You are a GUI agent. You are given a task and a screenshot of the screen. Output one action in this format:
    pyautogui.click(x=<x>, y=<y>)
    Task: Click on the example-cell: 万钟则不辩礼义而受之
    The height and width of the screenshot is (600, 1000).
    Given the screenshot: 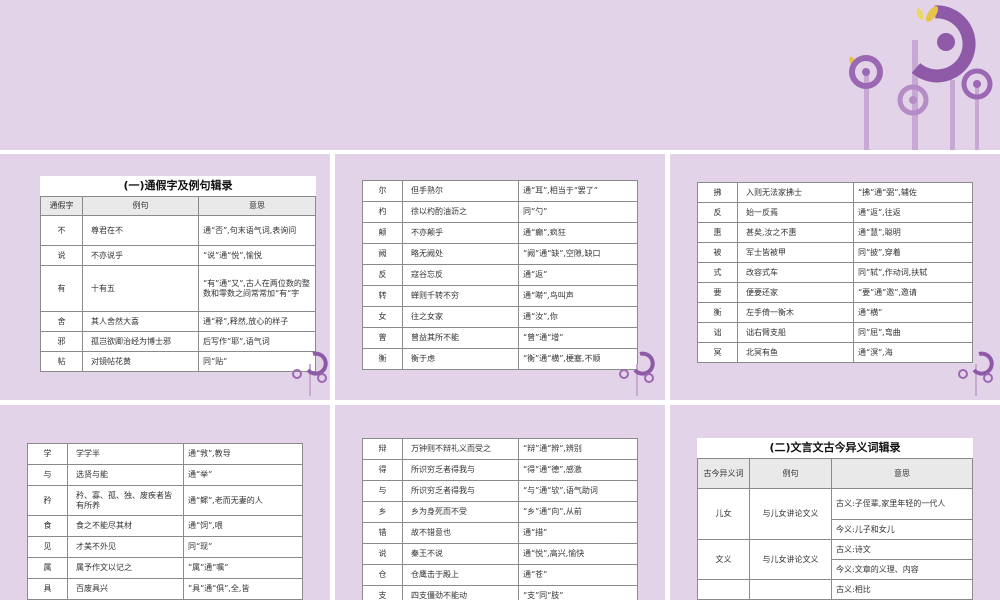 What is the action you would take?
    pyautogui.click(x=460, y=449)
    